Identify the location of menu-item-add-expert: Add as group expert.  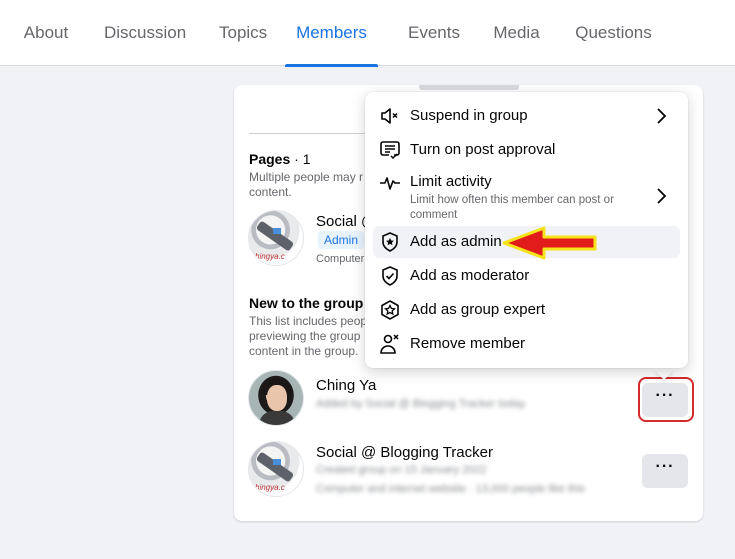
(526, 310).